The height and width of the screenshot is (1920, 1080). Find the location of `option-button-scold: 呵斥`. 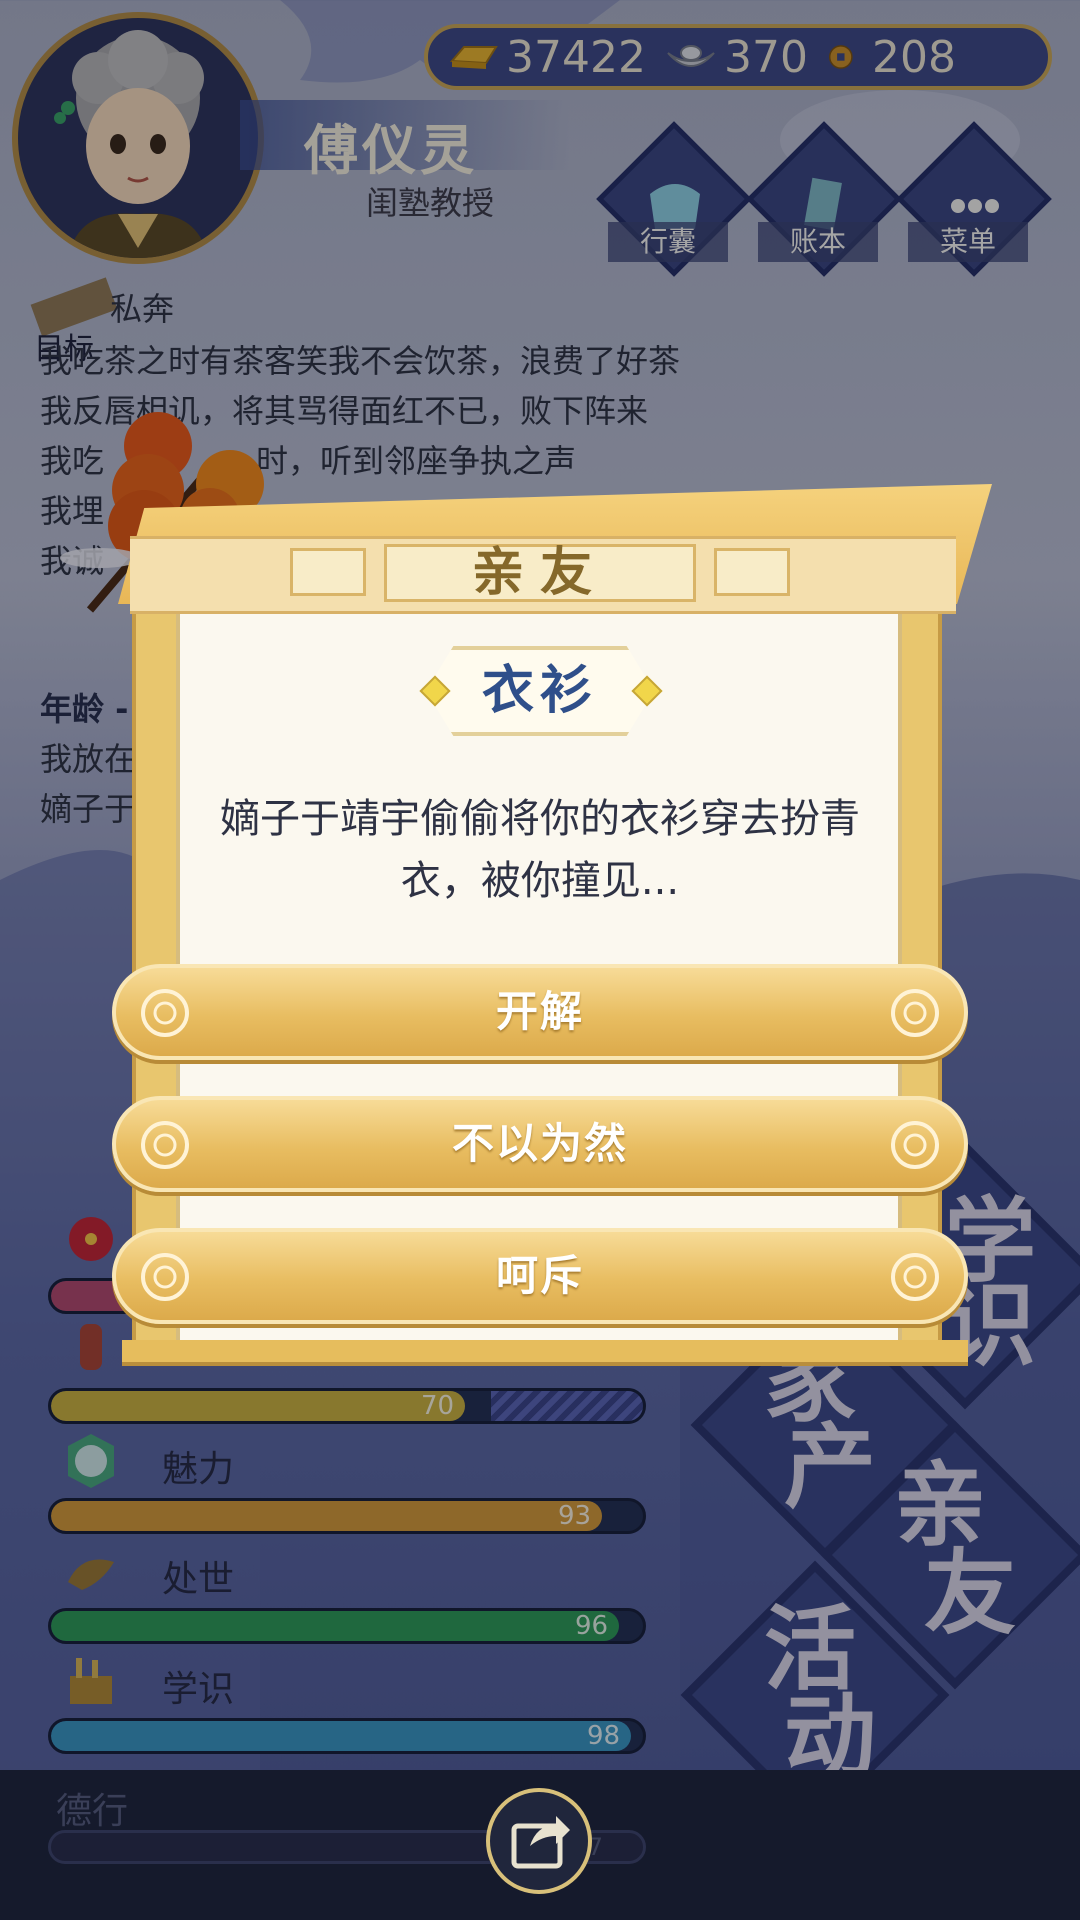

option-button-scold: 呵斥 is located at coordinates (540, 1276).